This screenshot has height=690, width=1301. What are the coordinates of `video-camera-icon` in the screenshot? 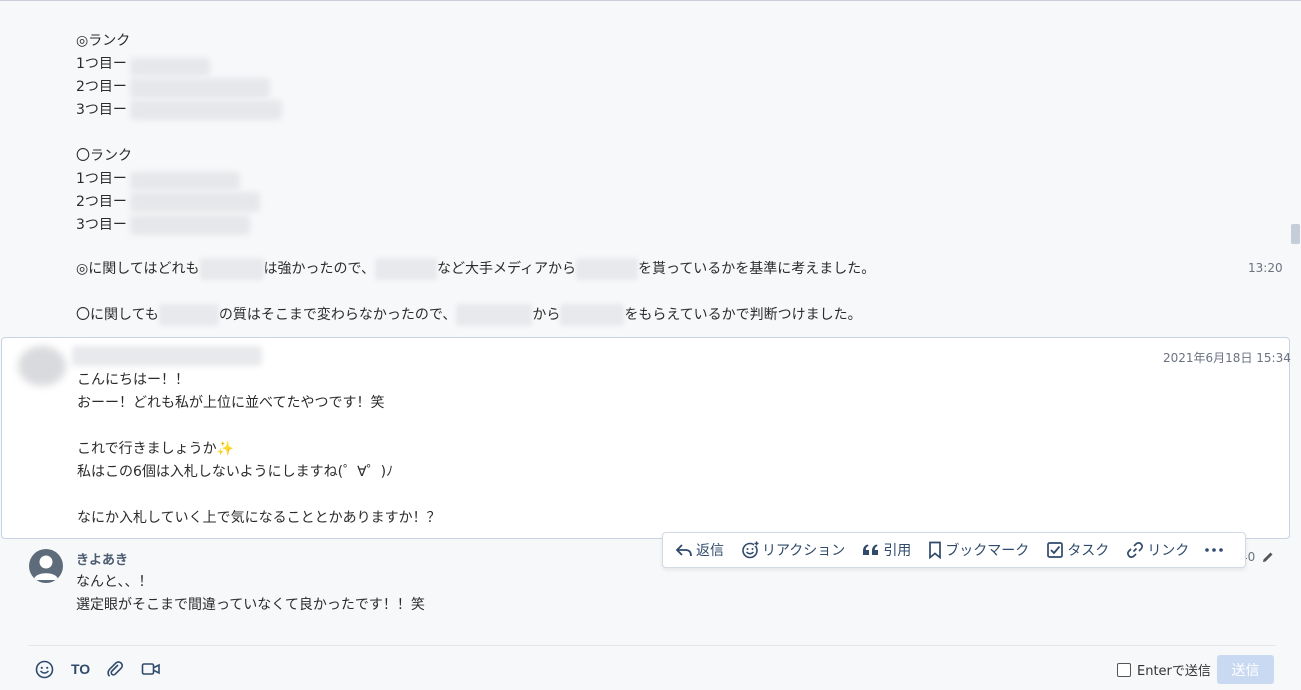 It's located at (150, 669).